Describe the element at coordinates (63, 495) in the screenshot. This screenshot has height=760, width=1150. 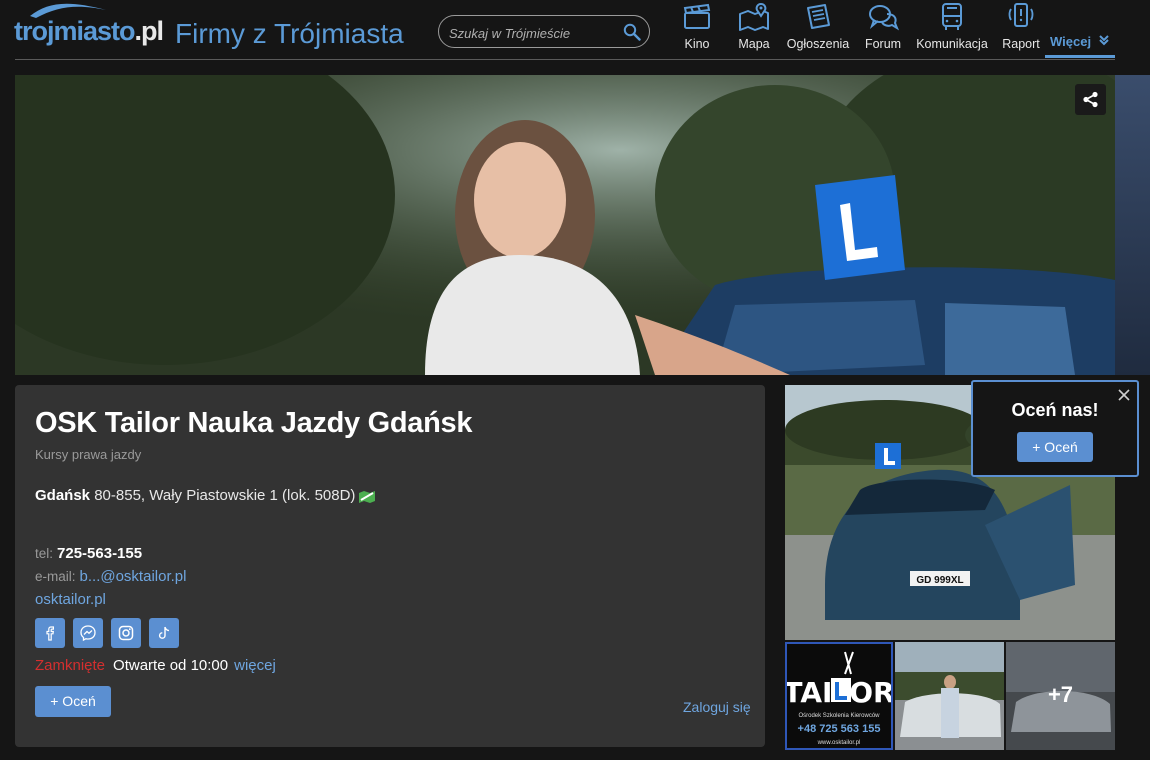
I see `address-city: Gdańsk` at that location.